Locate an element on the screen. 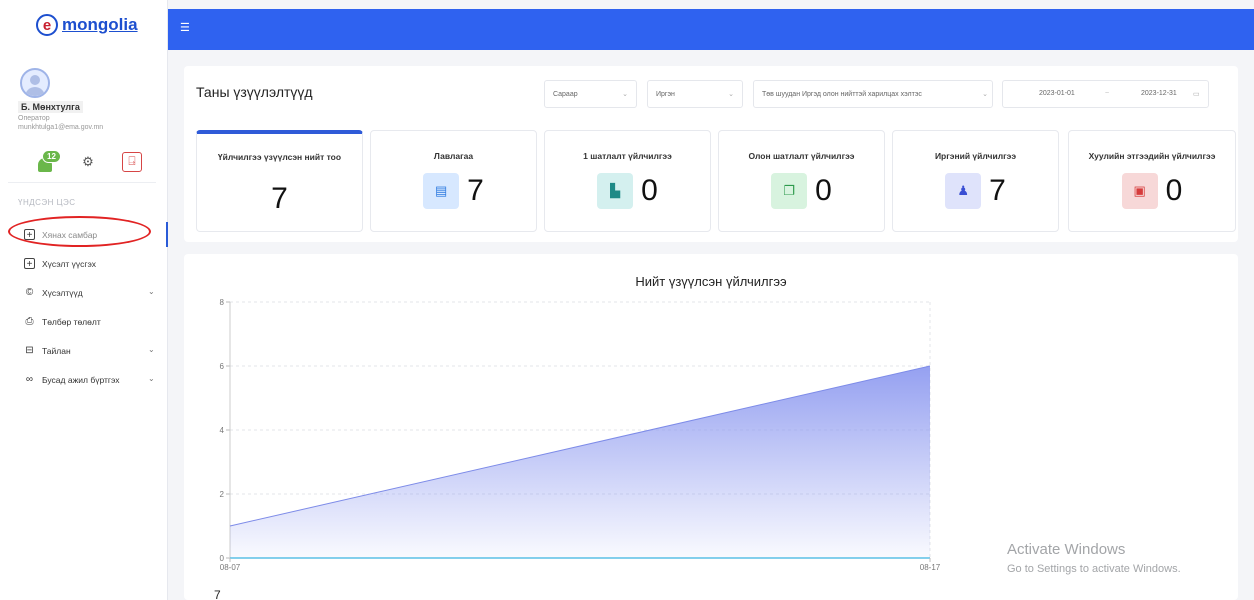  sidebar-item-dashboard: + Хянах самбар is located at coordinates (84, 234).